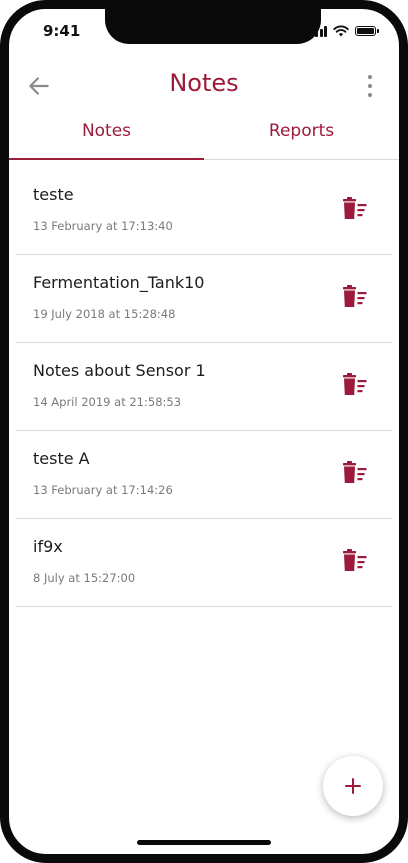 The width and height of the screenshot is (408, 863). I want to click on note-title: Notes about Sensor 1, so click(119, 370).